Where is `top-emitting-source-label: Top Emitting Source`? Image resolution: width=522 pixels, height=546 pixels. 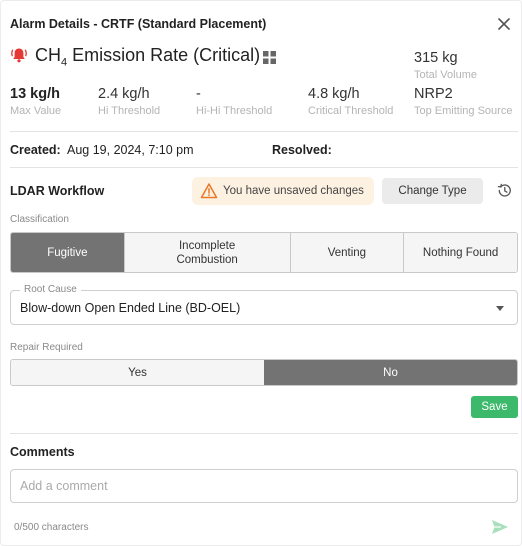 top-emitting-source-label: Top Emitting Source is located at coordinates (463, 111).